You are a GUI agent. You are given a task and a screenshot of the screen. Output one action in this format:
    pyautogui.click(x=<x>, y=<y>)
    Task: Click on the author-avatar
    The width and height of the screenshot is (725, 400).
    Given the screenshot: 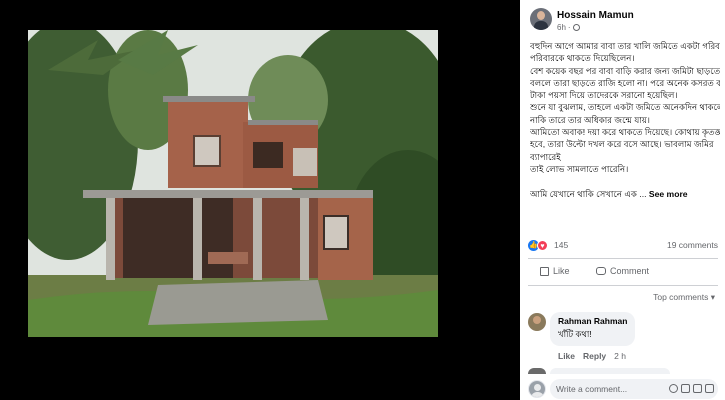 What is the action you would take?
    pyautogui.click(x=541, y=19)
    